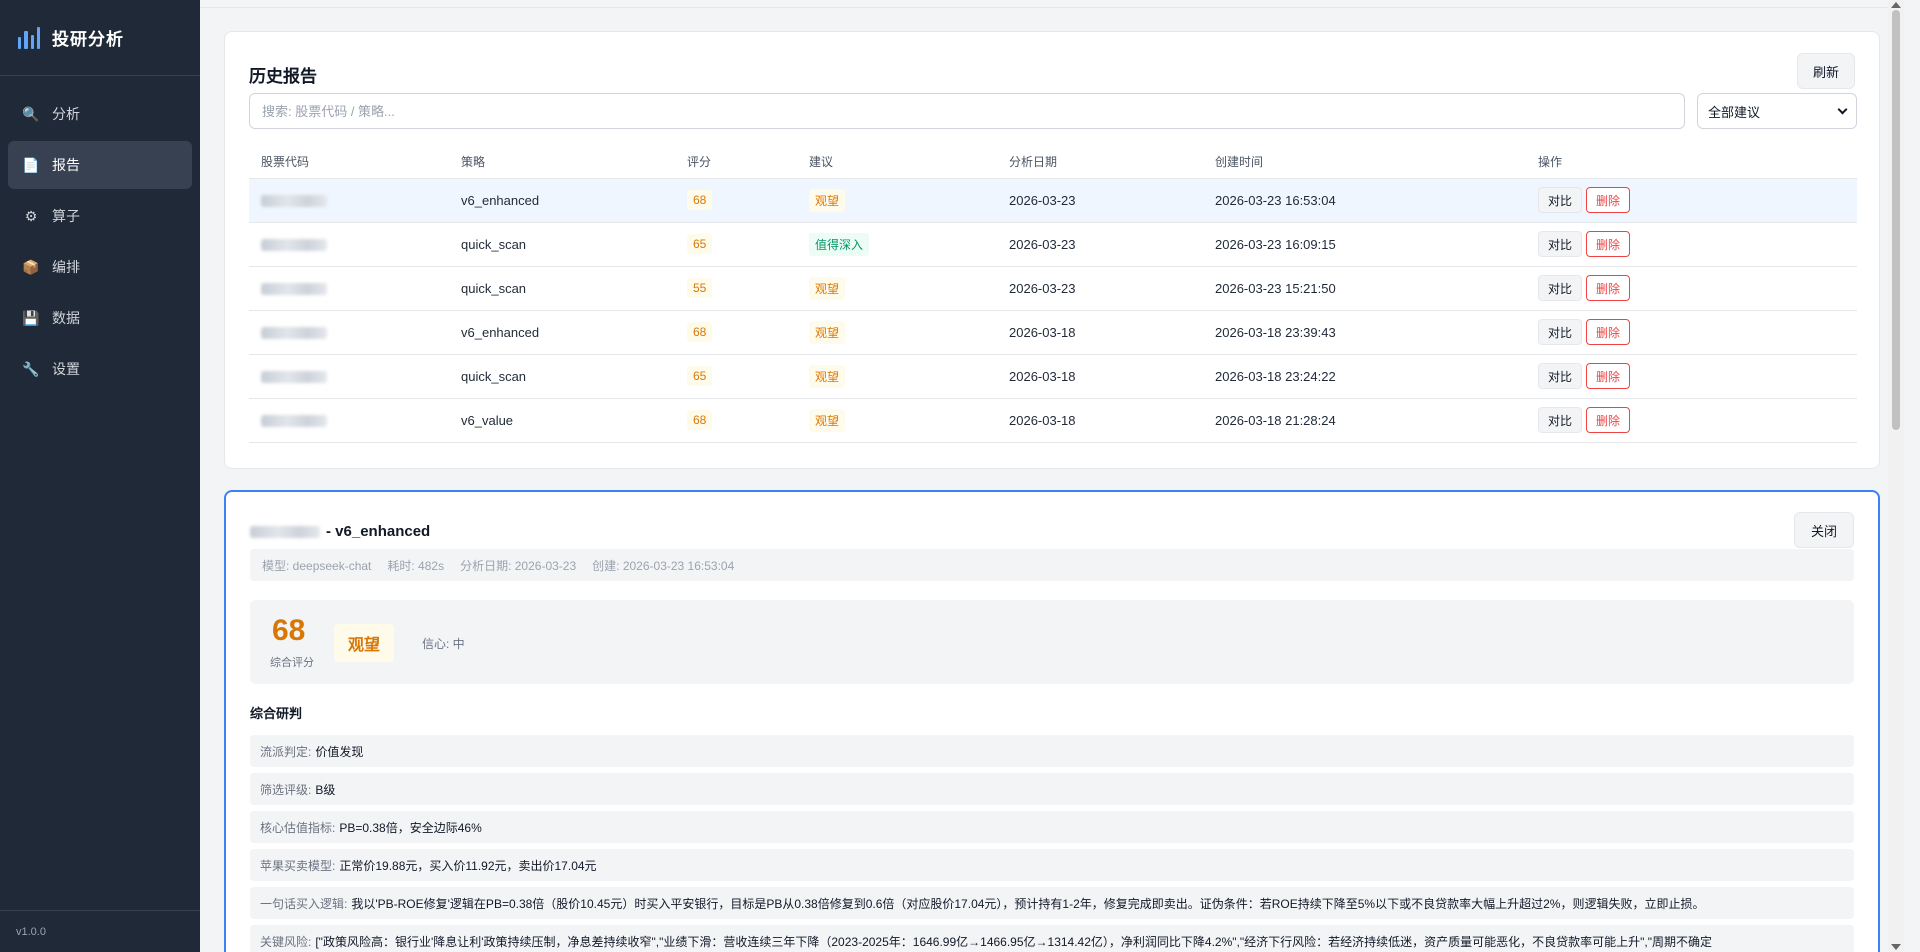  I want to click on column-header: 股票代码, so click(349, 162).